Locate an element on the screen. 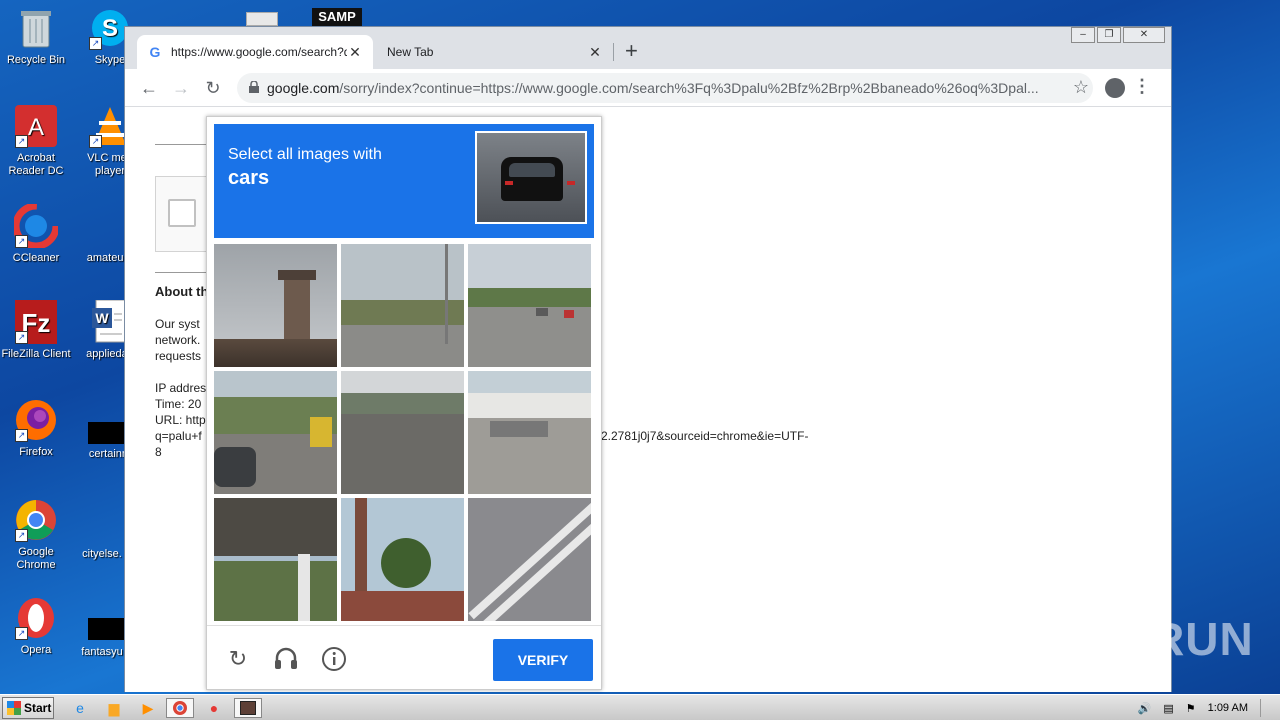  sample-car-image is located at coordinates (531, 177).